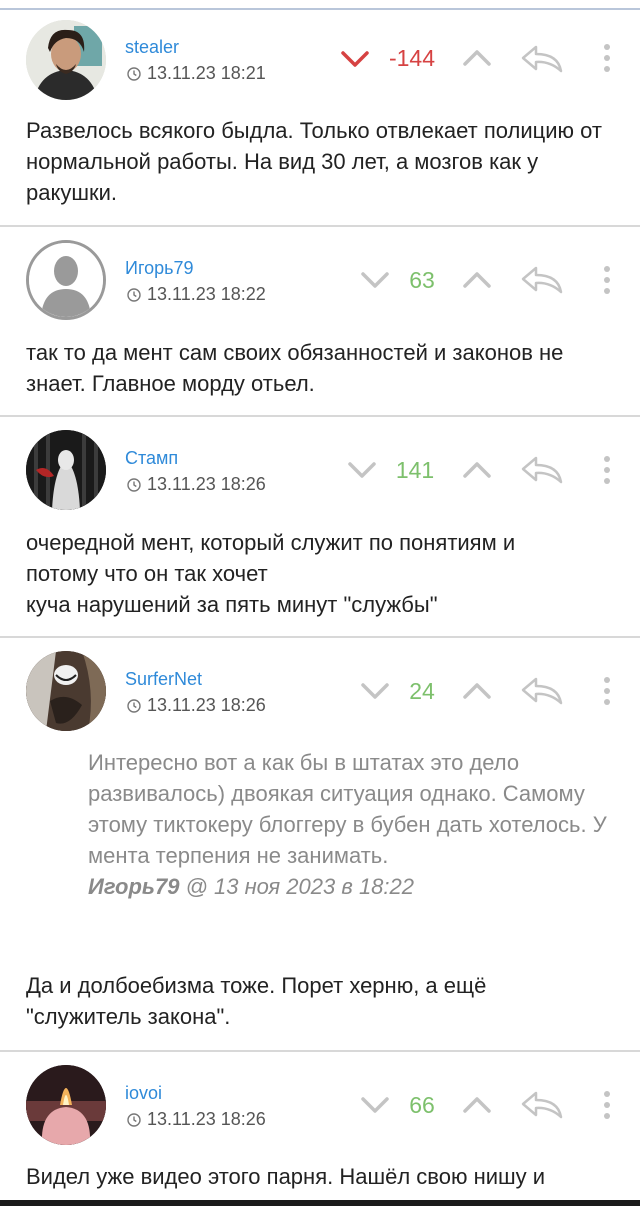 The height and width of the screenshot is (1206, 640). I want to click on author-name: iovoi, so click(143, 1093).